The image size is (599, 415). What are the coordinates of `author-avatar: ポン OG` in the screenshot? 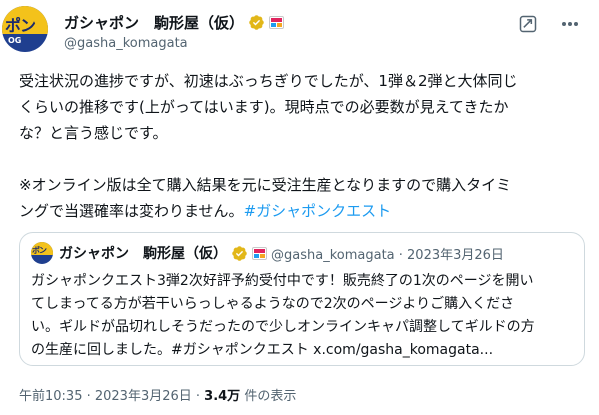 It's located at (25, 29).